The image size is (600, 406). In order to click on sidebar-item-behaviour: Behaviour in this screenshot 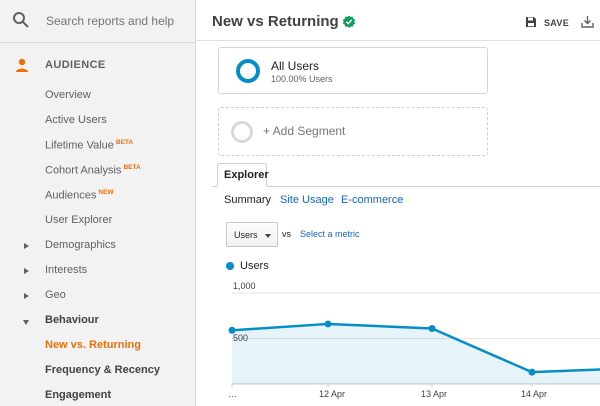, I will do `click(97, 322)`.